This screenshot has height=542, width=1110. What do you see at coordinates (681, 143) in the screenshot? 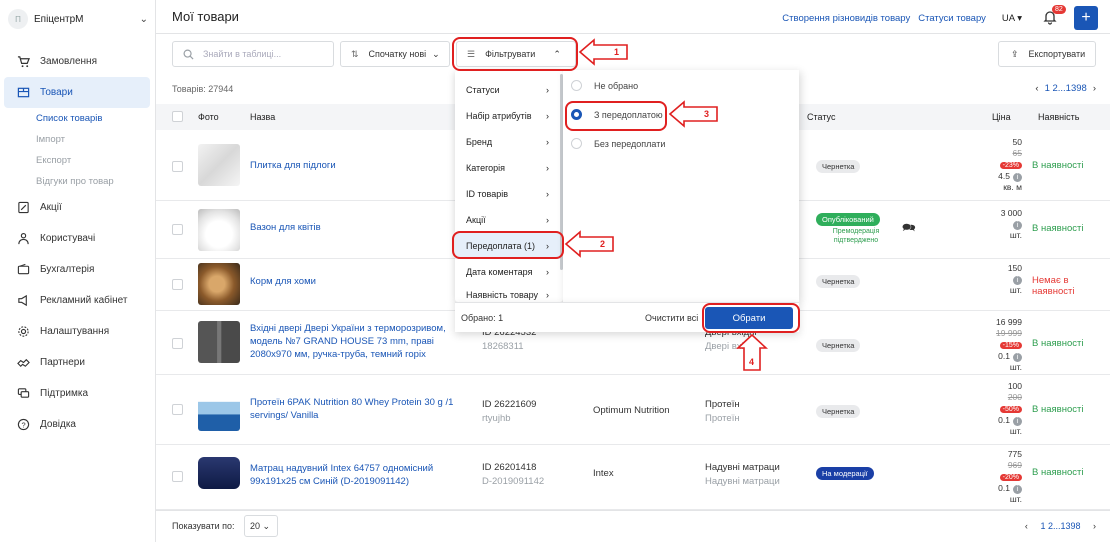
I see `option-without-prepayment: Без передоплати` at bounding box center [681, 143].